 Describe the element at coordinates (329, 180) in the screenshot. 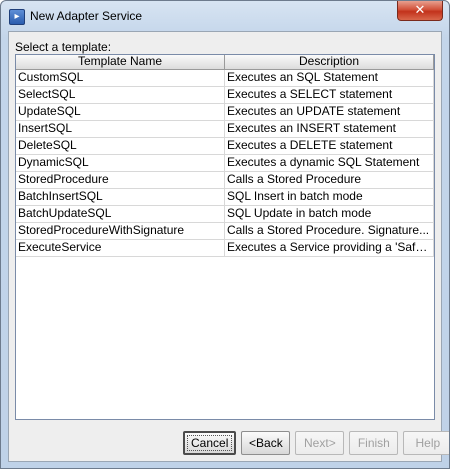

I see `template-description-cell: Calls a Stored Procedure` at that location.